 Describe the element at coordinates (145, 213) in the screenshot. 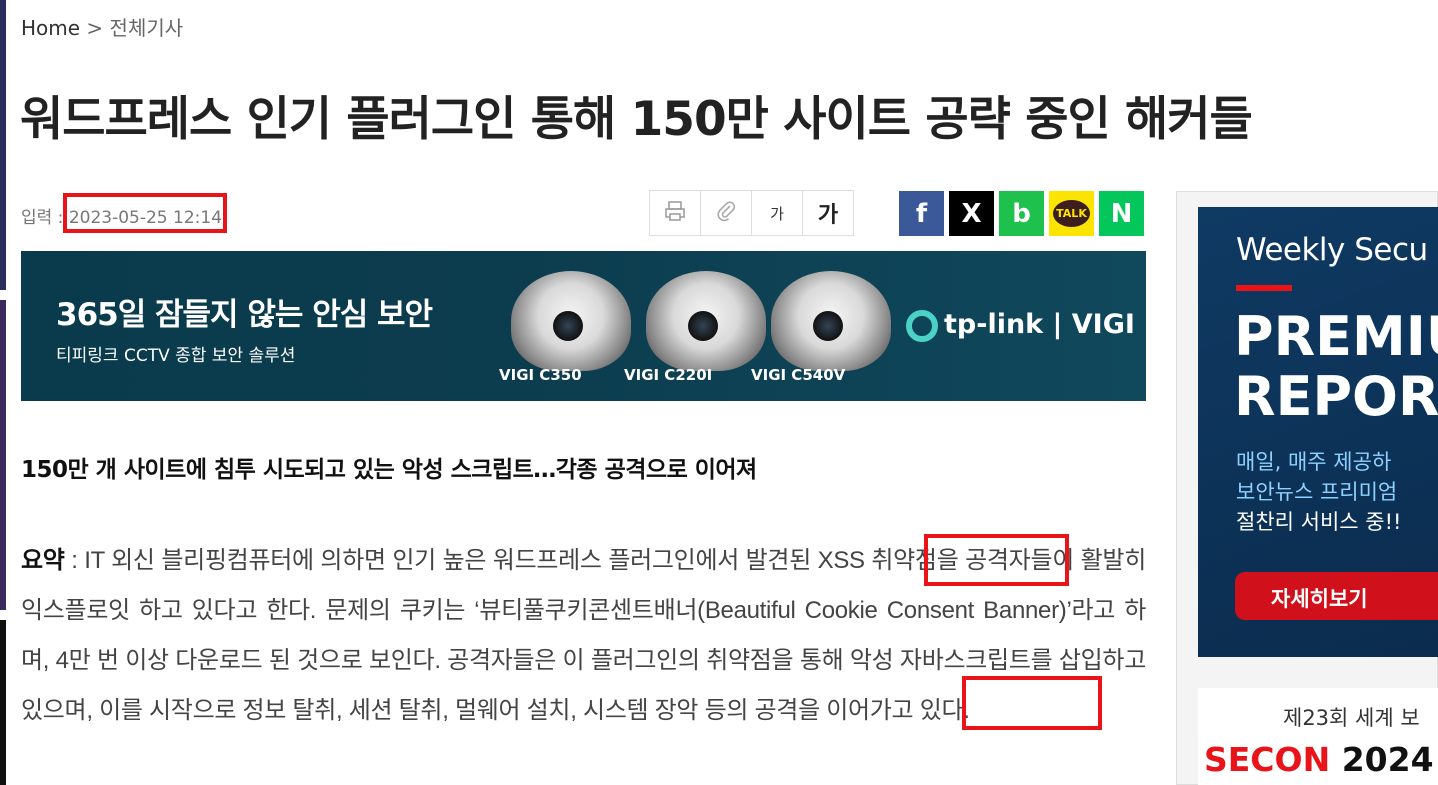

I see `date-highlight-box` at that location.